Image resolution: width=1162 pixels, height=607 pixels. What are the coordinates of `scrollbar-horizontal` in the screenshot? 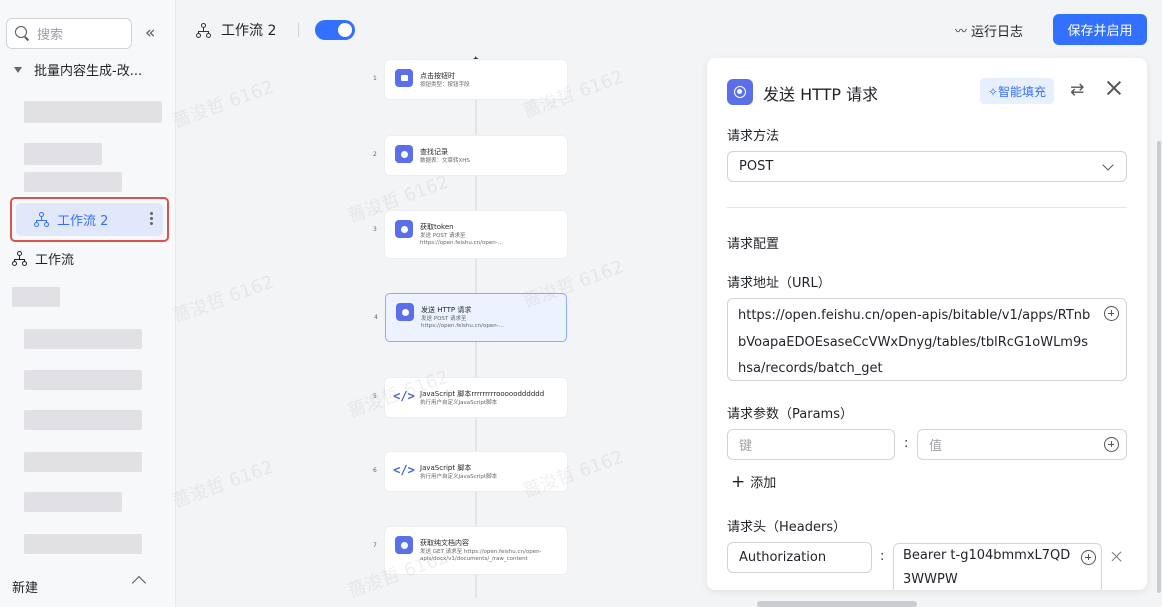 It's located at (837, 604).